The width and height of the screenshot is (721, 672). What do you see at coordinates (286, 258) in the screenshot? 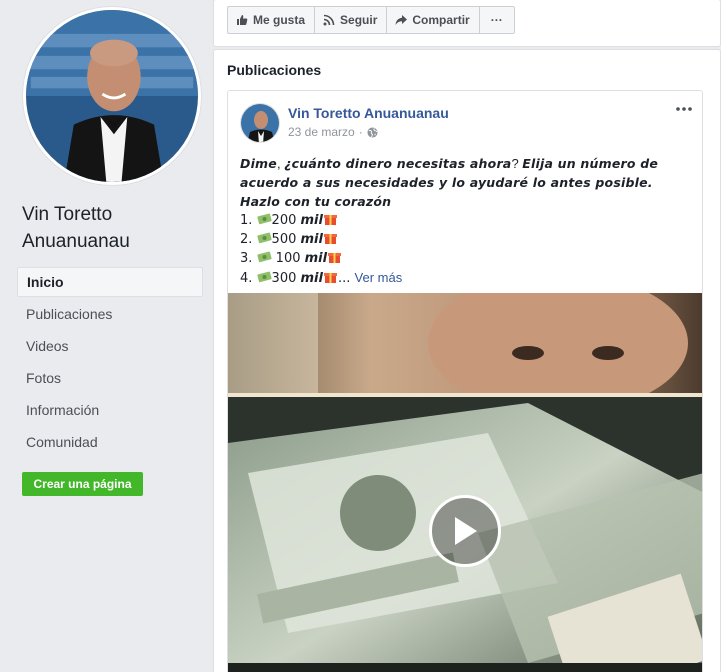
I see `list-item-amount: 100` at bounding box center [286, 258].